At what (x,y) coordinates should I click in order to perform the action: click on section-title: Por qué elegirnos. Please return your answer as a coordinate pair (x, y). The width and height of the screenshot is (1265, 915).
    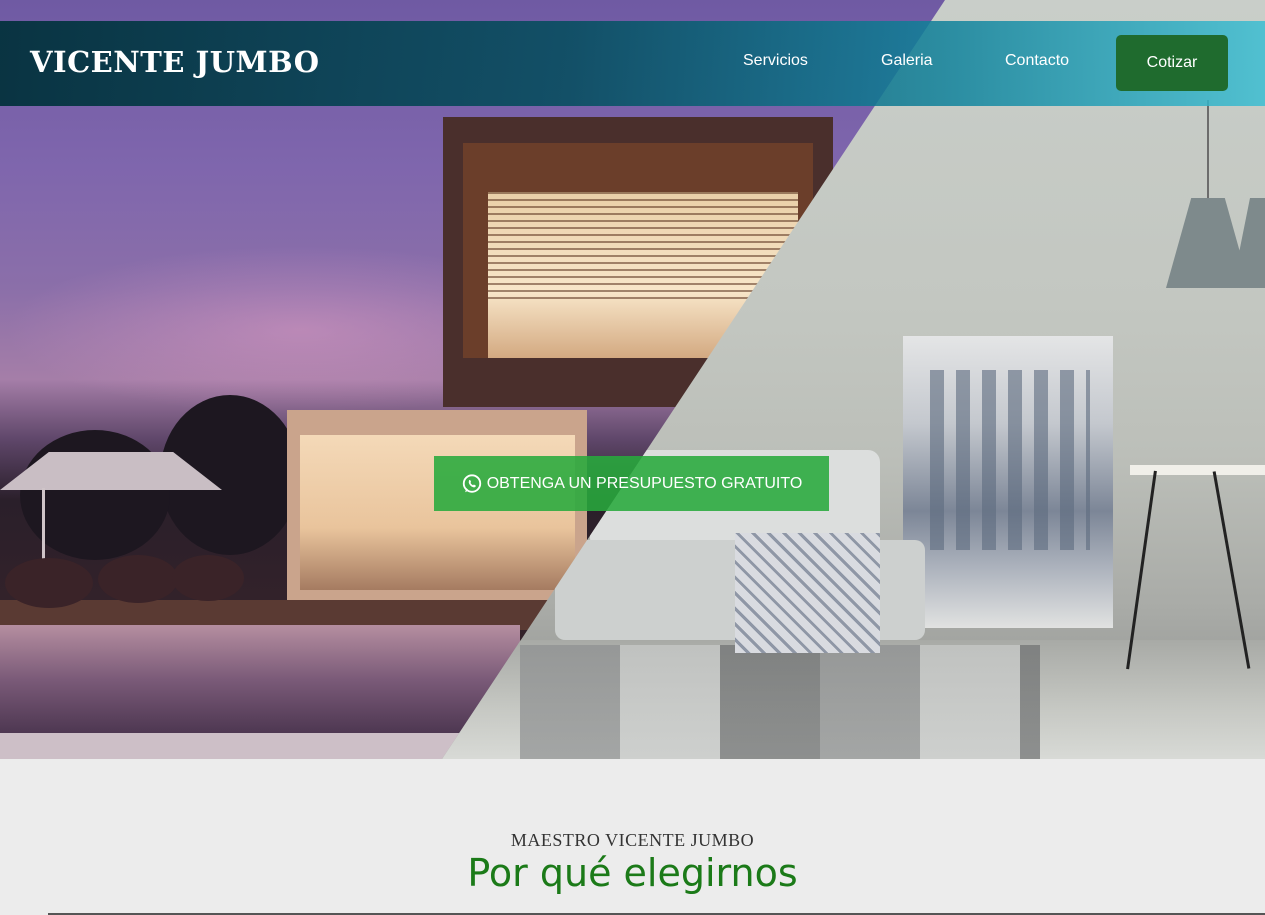
    Looking at the image, I should click on (632, 873).